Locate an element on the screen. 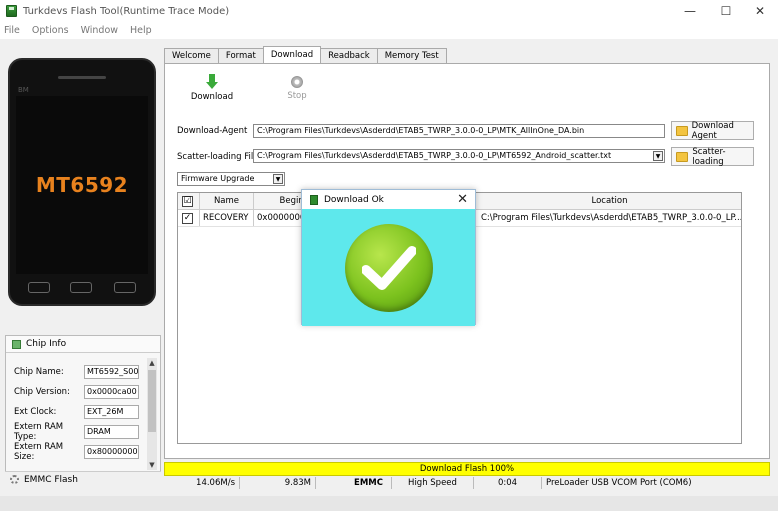 Image resolution: width=778 pixels, height=511 pixels. chip-name-label: Chip Name: is located at coordinates (39, 372).